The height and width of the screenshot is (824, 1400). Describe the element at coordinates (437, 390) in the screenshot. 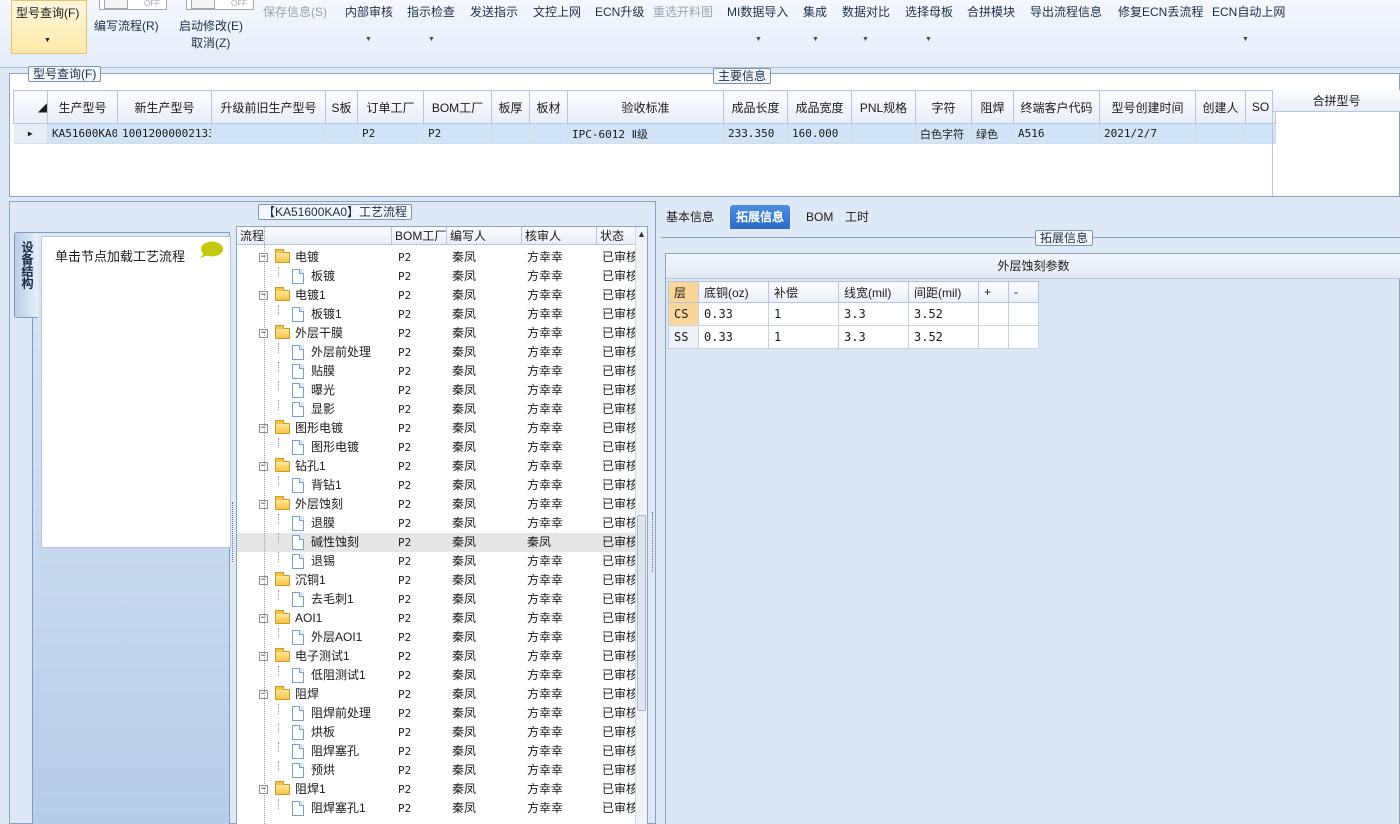

I see `tree-row: 曝光 P2 秦凤 方幸幸 已审核` at that location.